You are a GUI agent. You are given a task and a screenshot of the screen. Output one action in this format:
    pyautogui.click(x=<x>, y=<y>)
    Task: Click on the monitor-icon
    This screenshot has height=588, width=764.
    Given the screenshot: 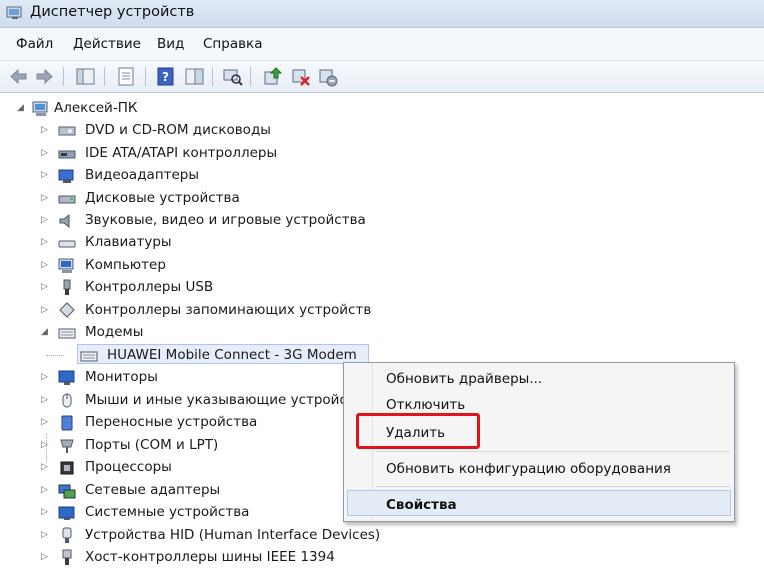 What is the action you would take?
    pyautogui.click(x=66, y=377)
    